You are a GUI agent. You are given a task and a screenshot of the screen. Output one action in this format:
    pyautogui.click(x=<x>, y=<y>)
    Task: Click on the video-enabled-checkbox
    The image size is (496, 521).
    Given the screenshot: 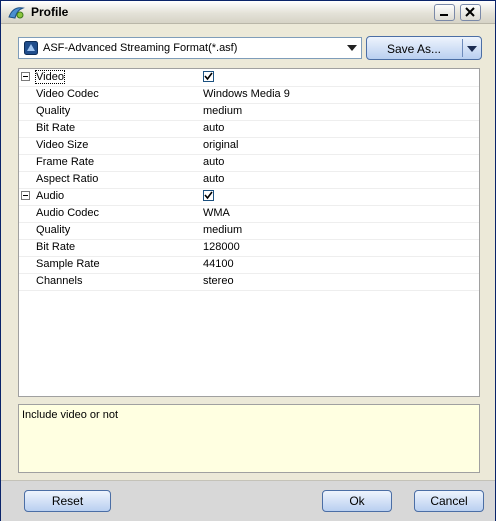 What is the action you would take?
    pyautogui.click(x=208, y=76)
    